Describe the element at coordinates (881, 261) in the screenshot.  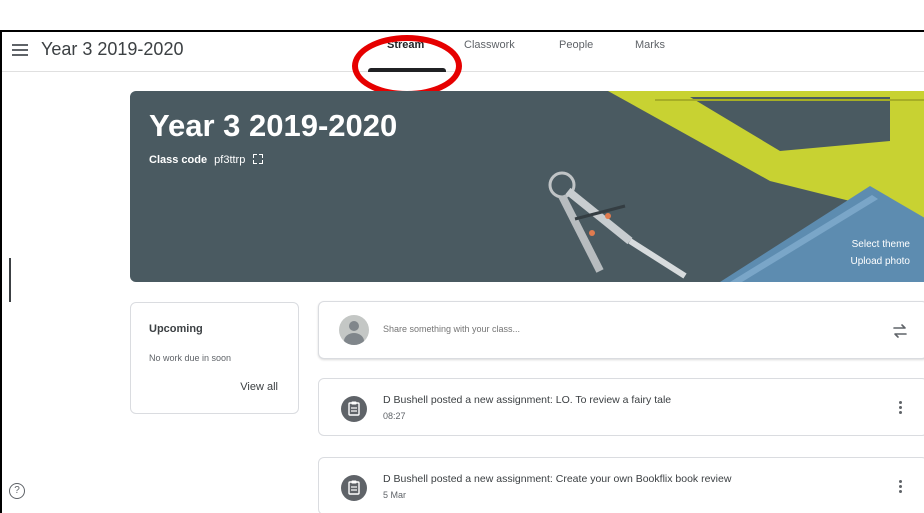
I see `upload-photo-link: Upload photo` at that location.